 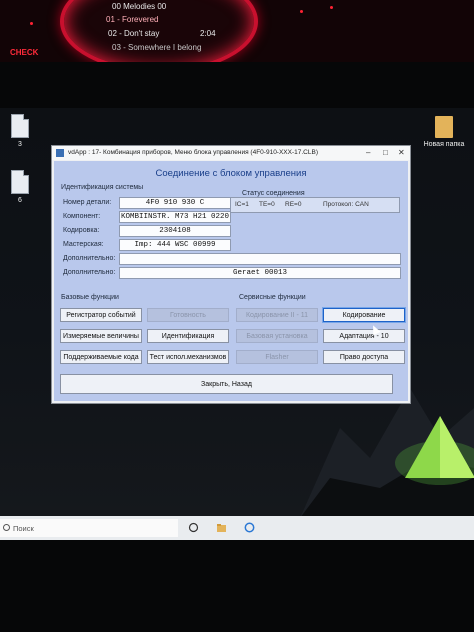 What do you see at coordinates (188, 357) in the screenshot?
I see `actuator-test-button: Тест испол.механизмов` at bounding box center [188, 357].